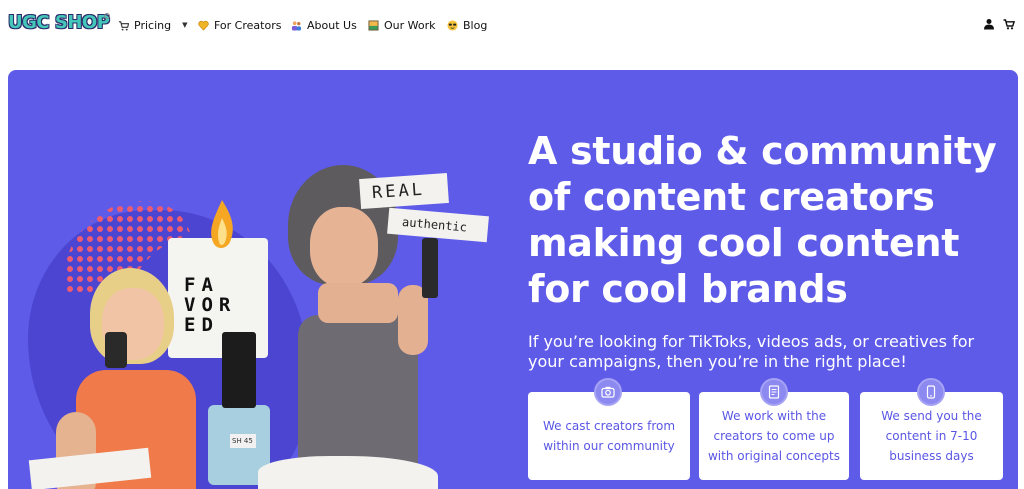 The width and height of the screenshot is (1024, 489). I want to click on nav-item-our-work: Our Work, so click(402, 25).